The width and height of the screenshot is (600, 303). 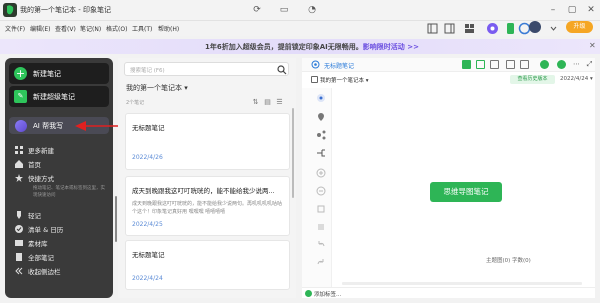 What do you see at coordinates (576, 64) in the screenshot?
I see `more-icon: ⋯` at bounding box center [576, 64].